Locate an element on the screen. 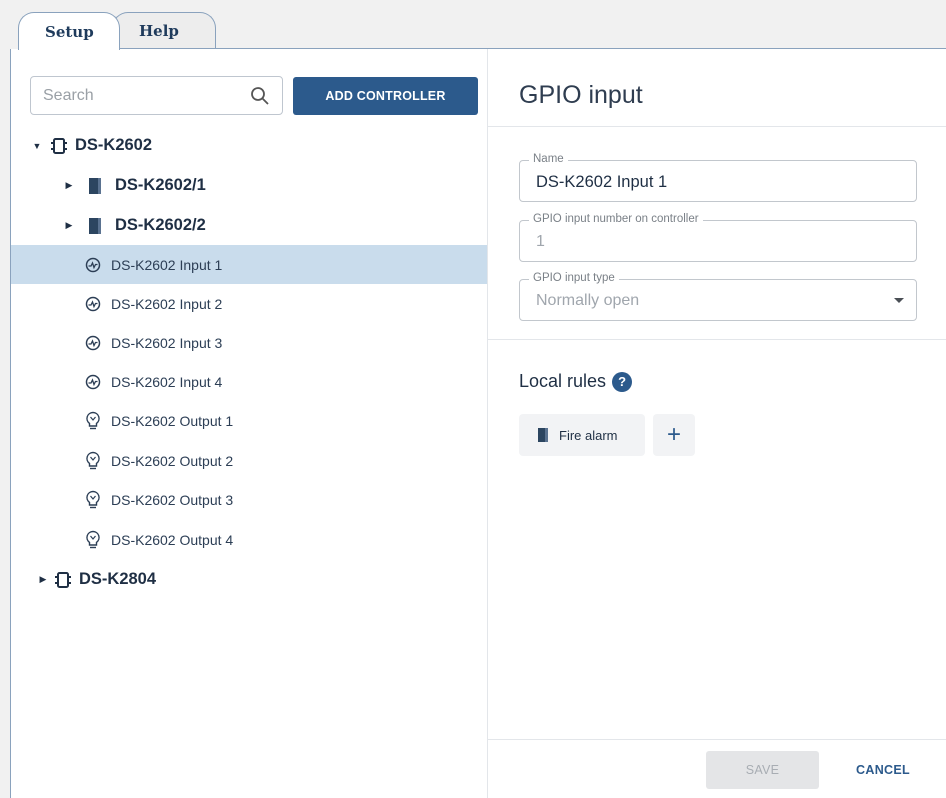 The width and height of the screenshot is (946, 798). tree-node-label: DS-K2602 Input 2 is located at coordinates (167, 303).